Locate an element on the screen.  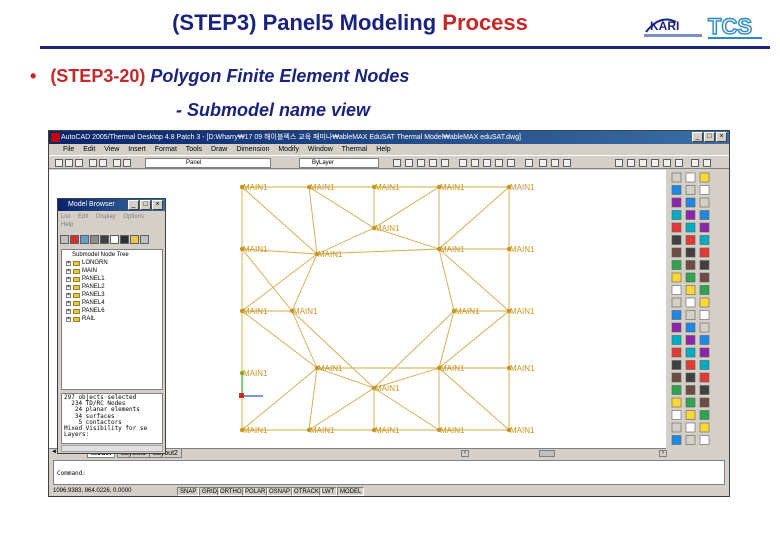
menu-insert: Insert is located at coordinates (137, 149).